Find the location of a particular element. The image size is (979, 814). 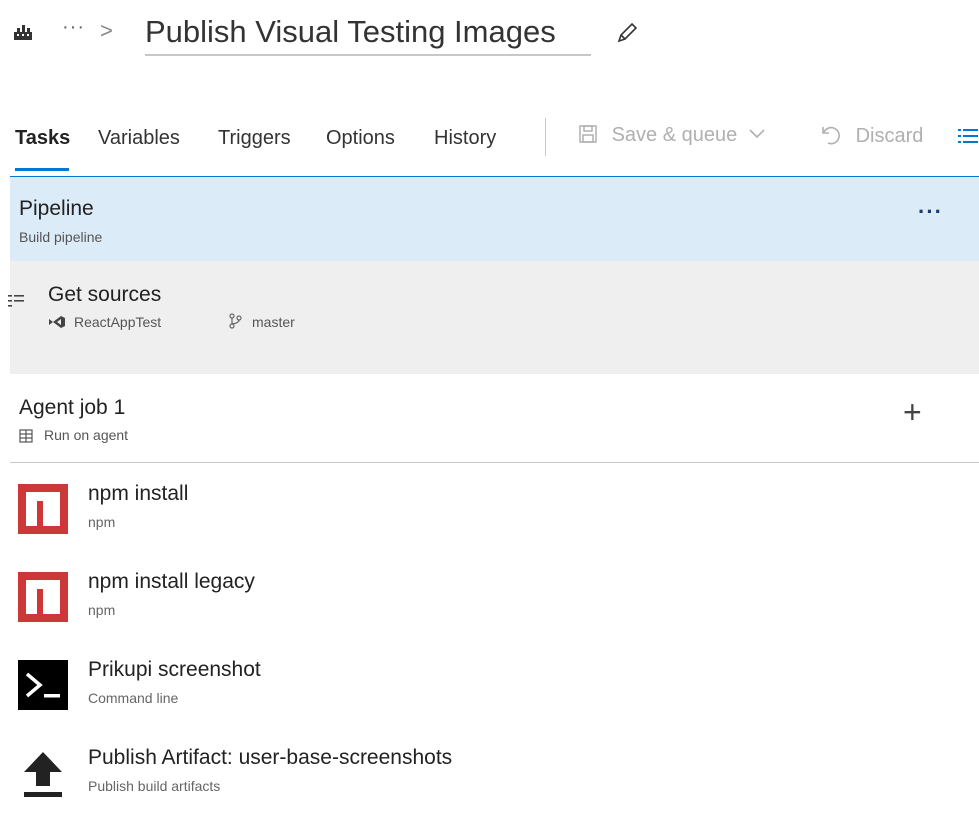

pipeline-item: Pipeline Build pipeline ··· is located at coordinates (494, 219).